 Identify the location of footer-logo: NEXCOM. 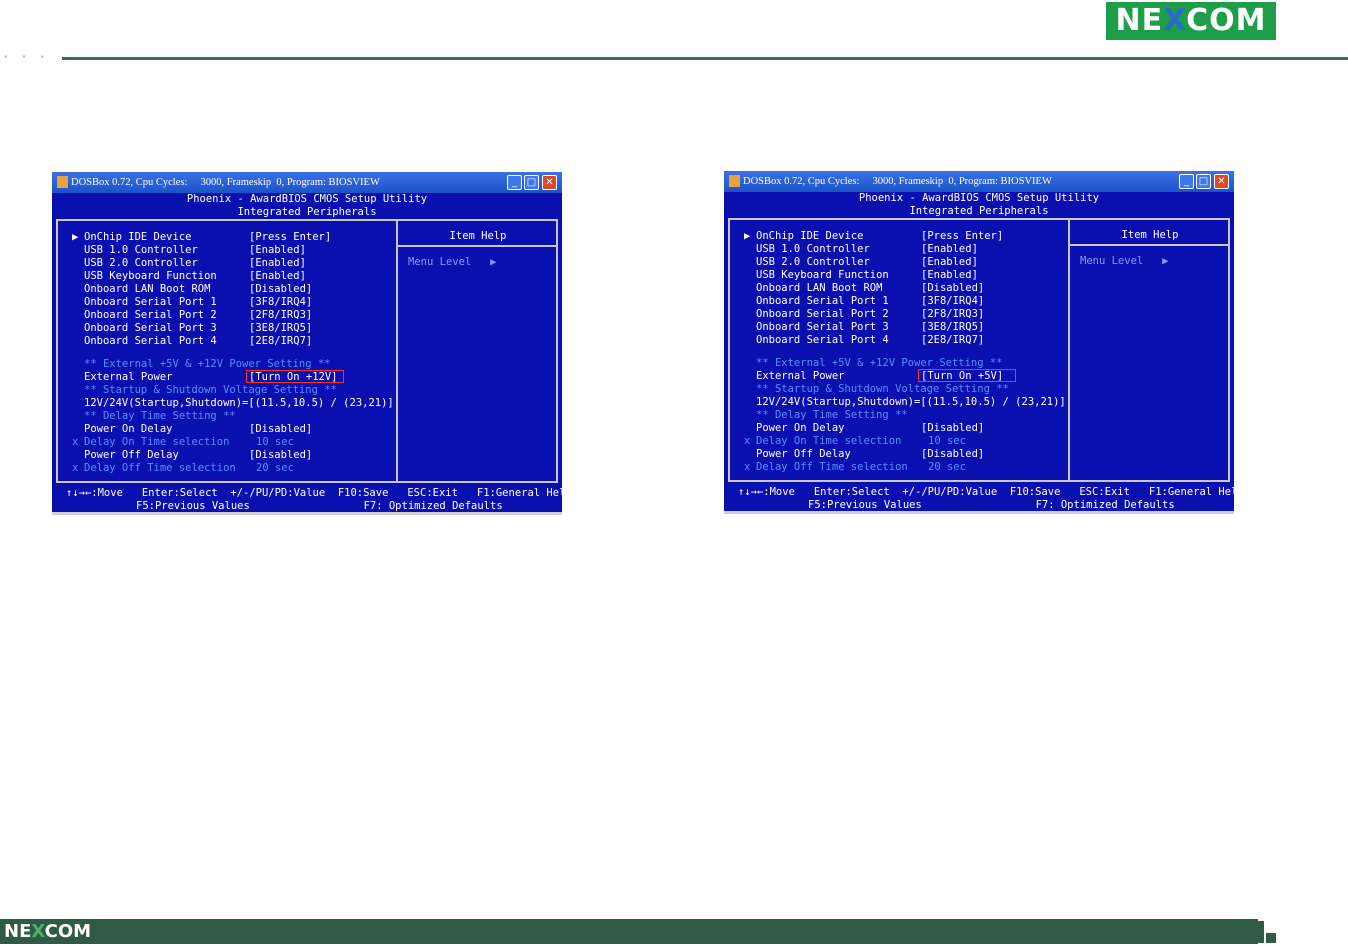
(48, 931).